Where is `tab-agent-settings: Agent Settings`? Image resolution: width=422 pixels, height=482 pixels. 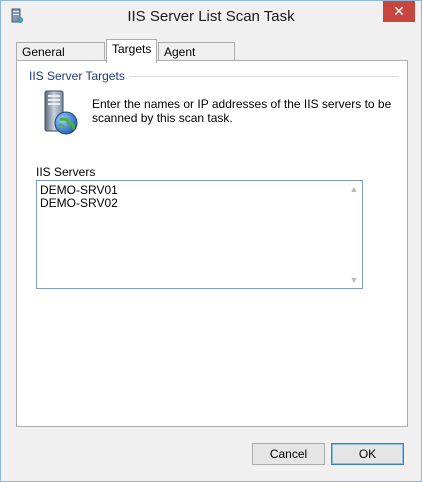 tab-agent-settings: Agent Settings is located at coordinates (196, 59).